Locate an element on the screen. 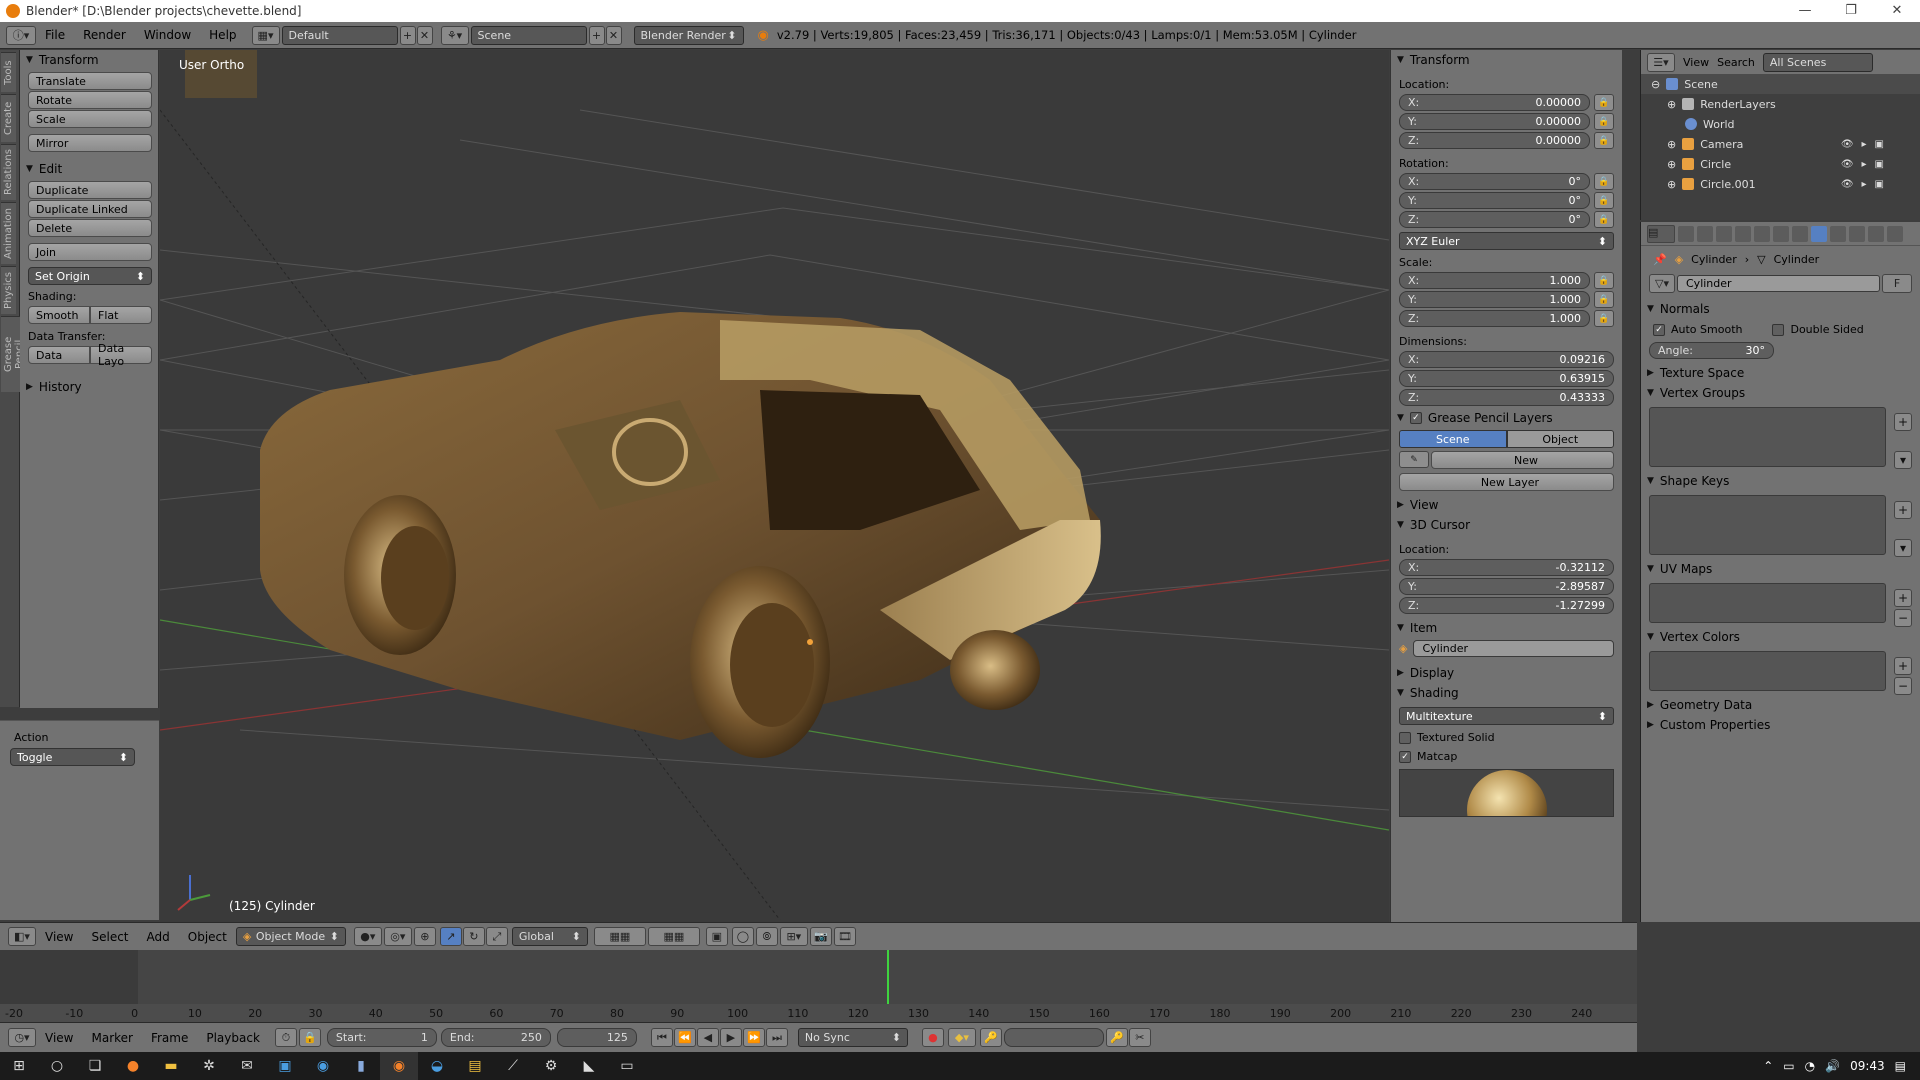 Image resolution: width=1920 pixels, height=1080 pixels. outliner-row-renderlayers: ⊕ RenderLayers is located at coordinates (1780, 104).